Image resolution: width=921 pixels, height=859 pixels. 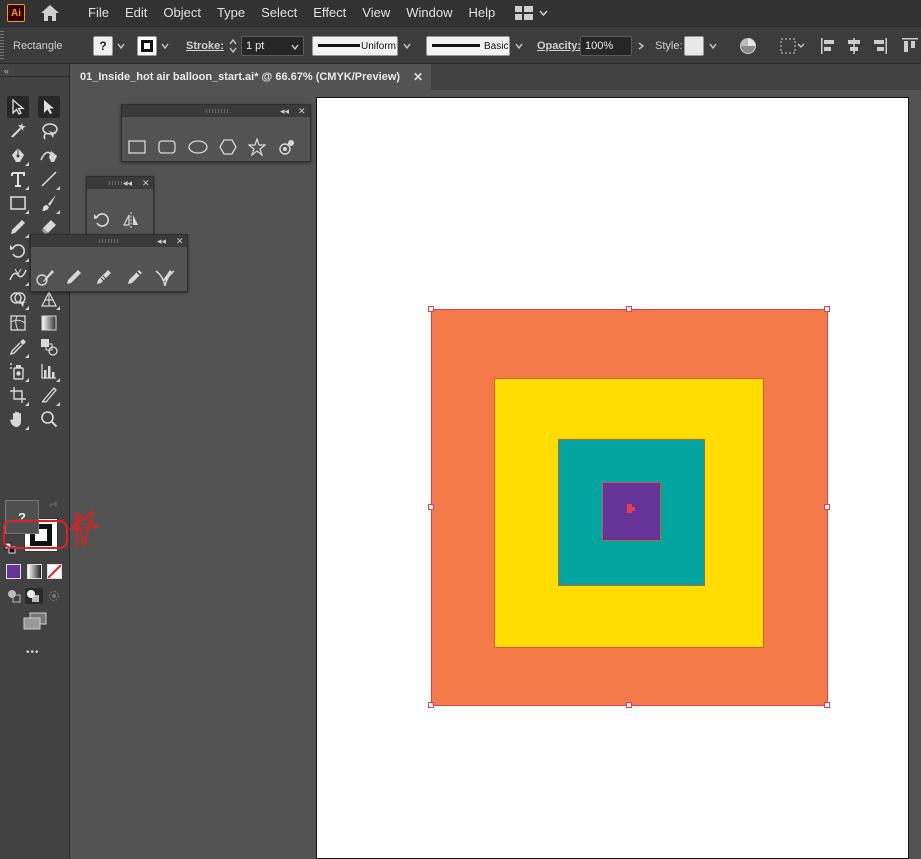 What do you see at coordinates (827, 507) in the screenshot?
I see `handle-middle-right` at bounding box center [827, 507].